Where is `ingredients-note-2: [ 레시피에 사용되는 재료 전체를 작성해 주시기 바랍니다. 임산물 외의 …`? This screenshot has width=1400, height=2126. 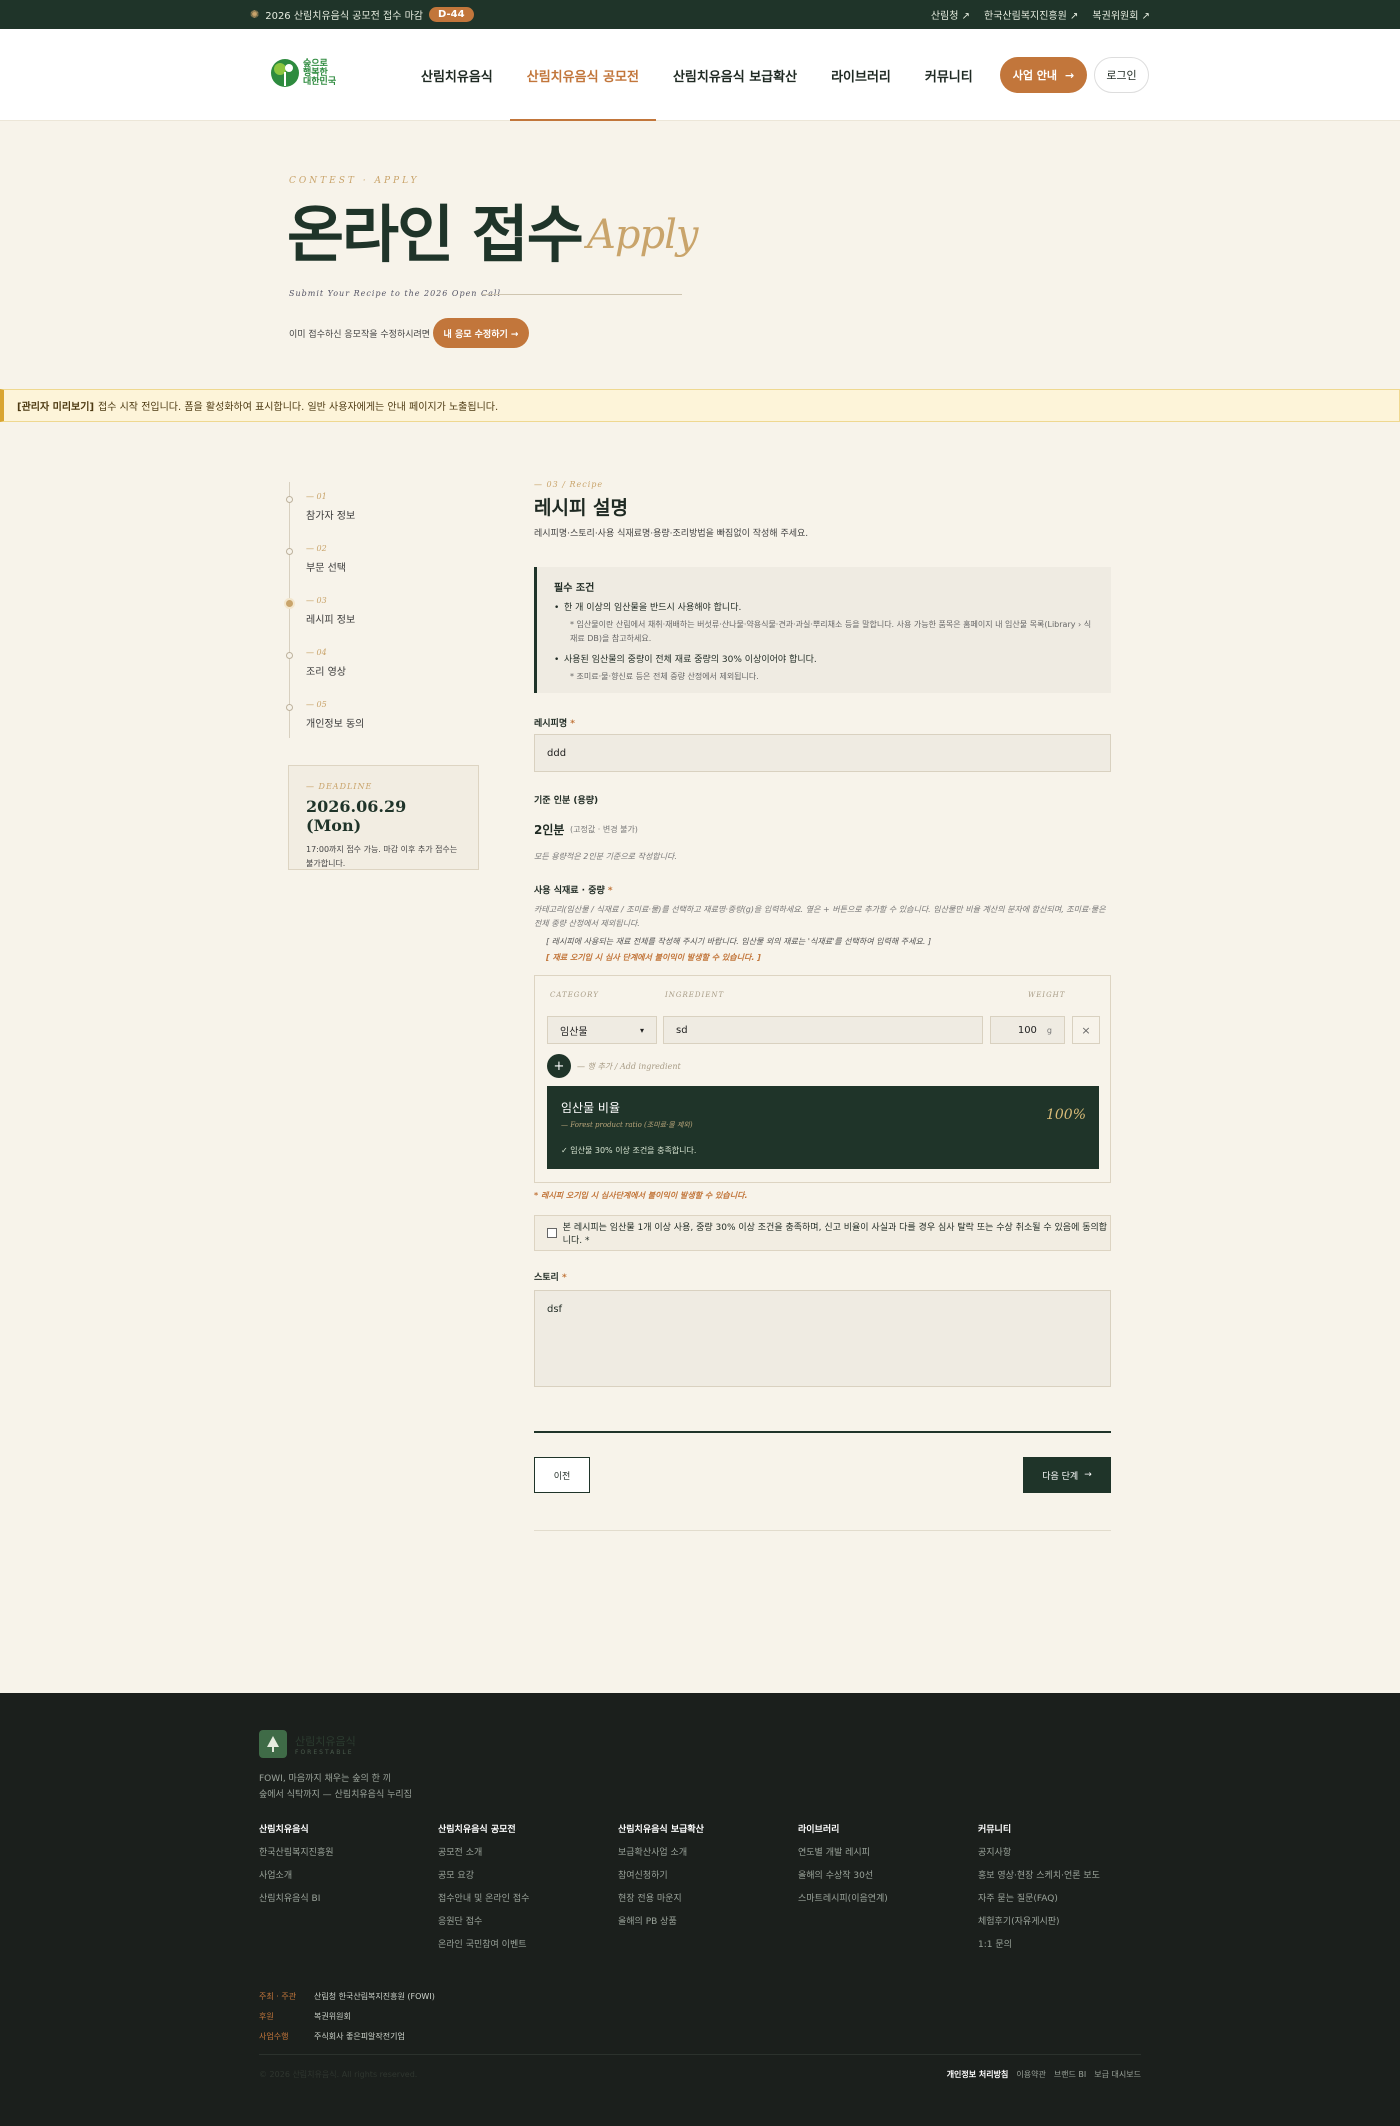
ingredients-note-2: [ 레시피에 사용되는 재료 전체를 작성해 주시기 바랍니다. 임산물 외의 … is located at coordinates (739, 941).